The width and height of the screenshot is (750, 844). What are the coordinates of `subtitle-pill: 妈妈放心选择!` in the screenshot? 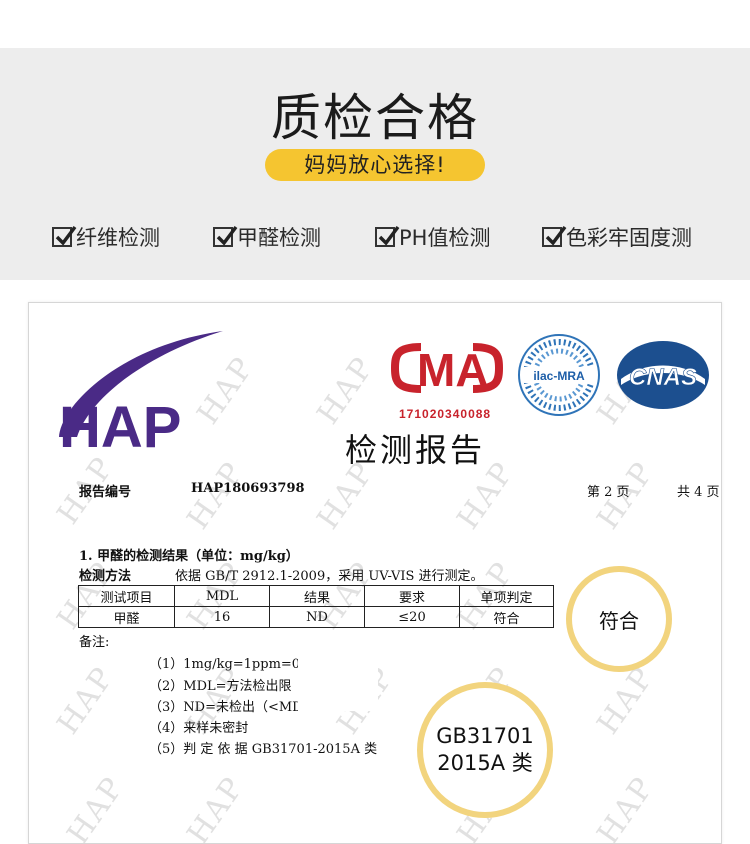 It's located at (375, 165).